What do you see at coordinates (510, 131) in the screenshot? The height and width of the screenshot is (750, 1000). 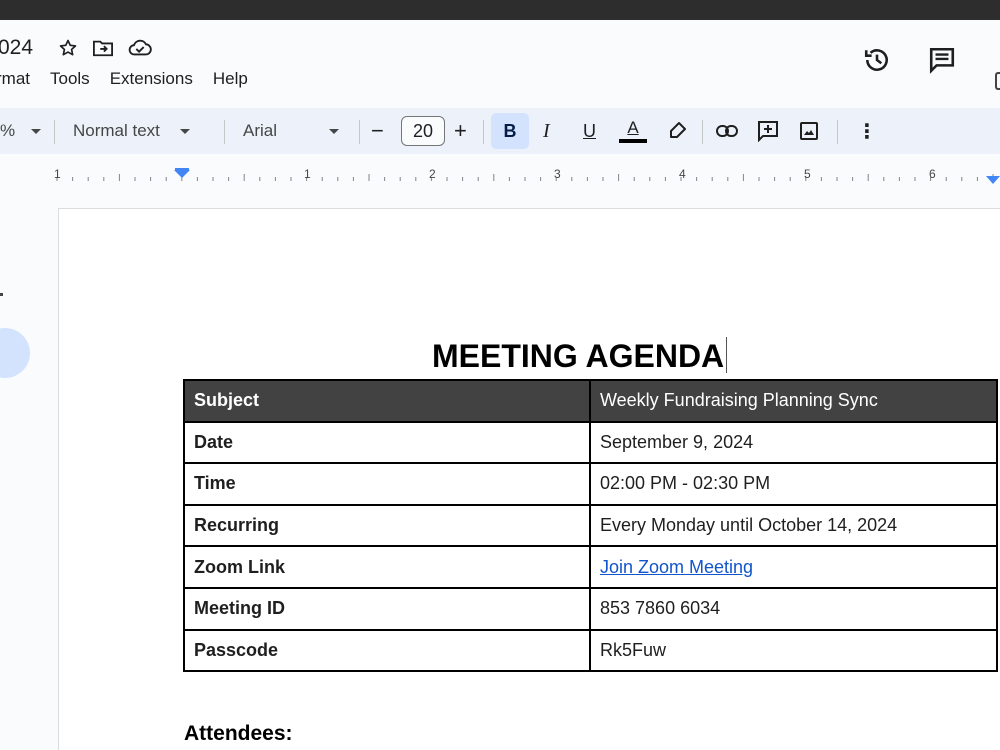 I see `bold-button: B` at bounding box center [510, 131].